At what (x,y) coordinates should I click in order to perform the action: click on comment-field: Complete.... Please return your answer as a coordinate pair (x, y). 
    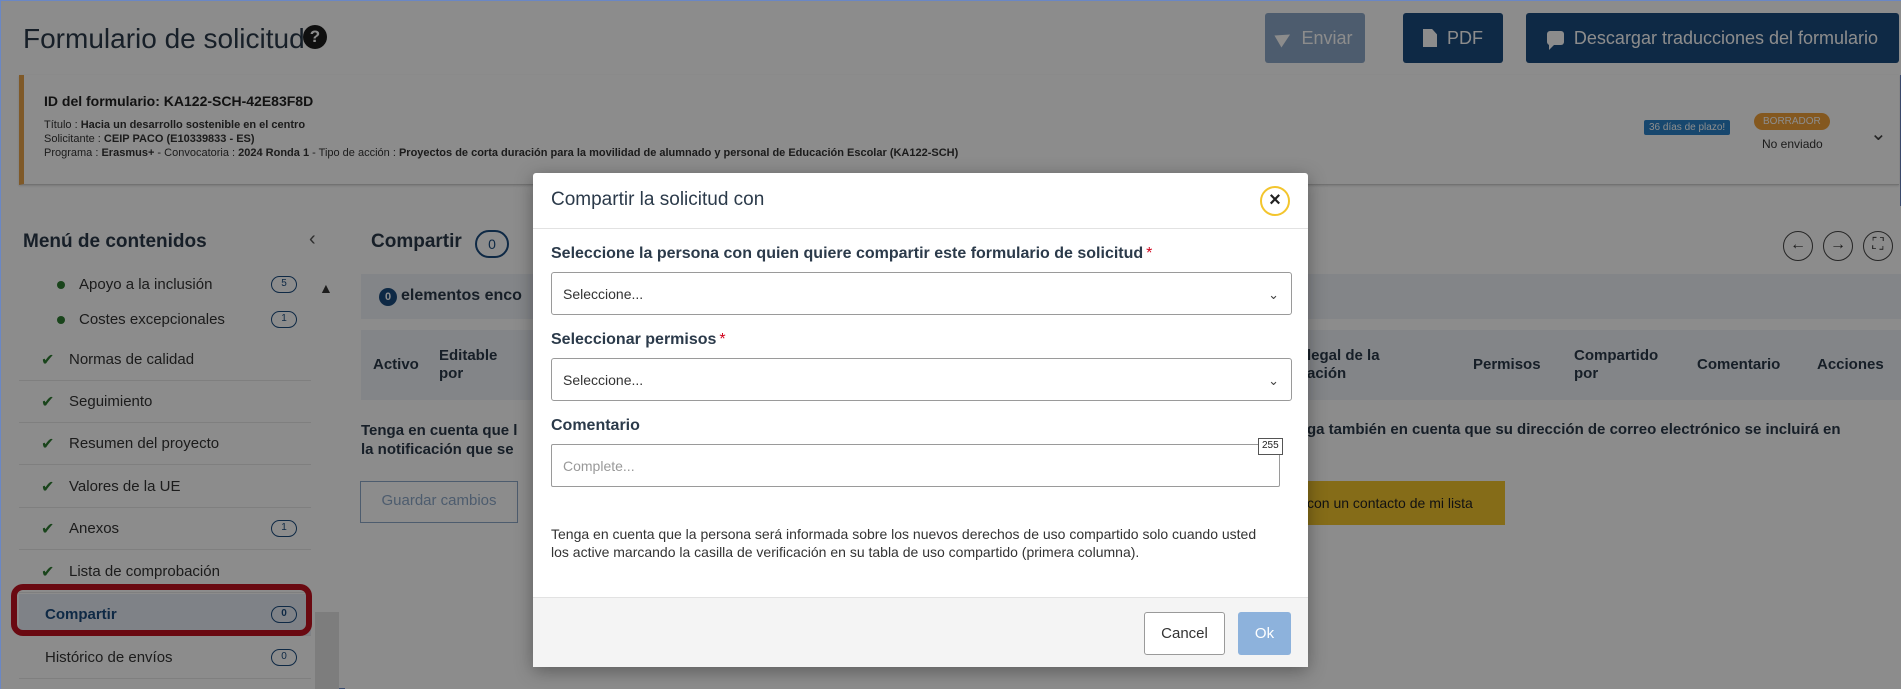
    Looking at the image, I should click on (915, 465).